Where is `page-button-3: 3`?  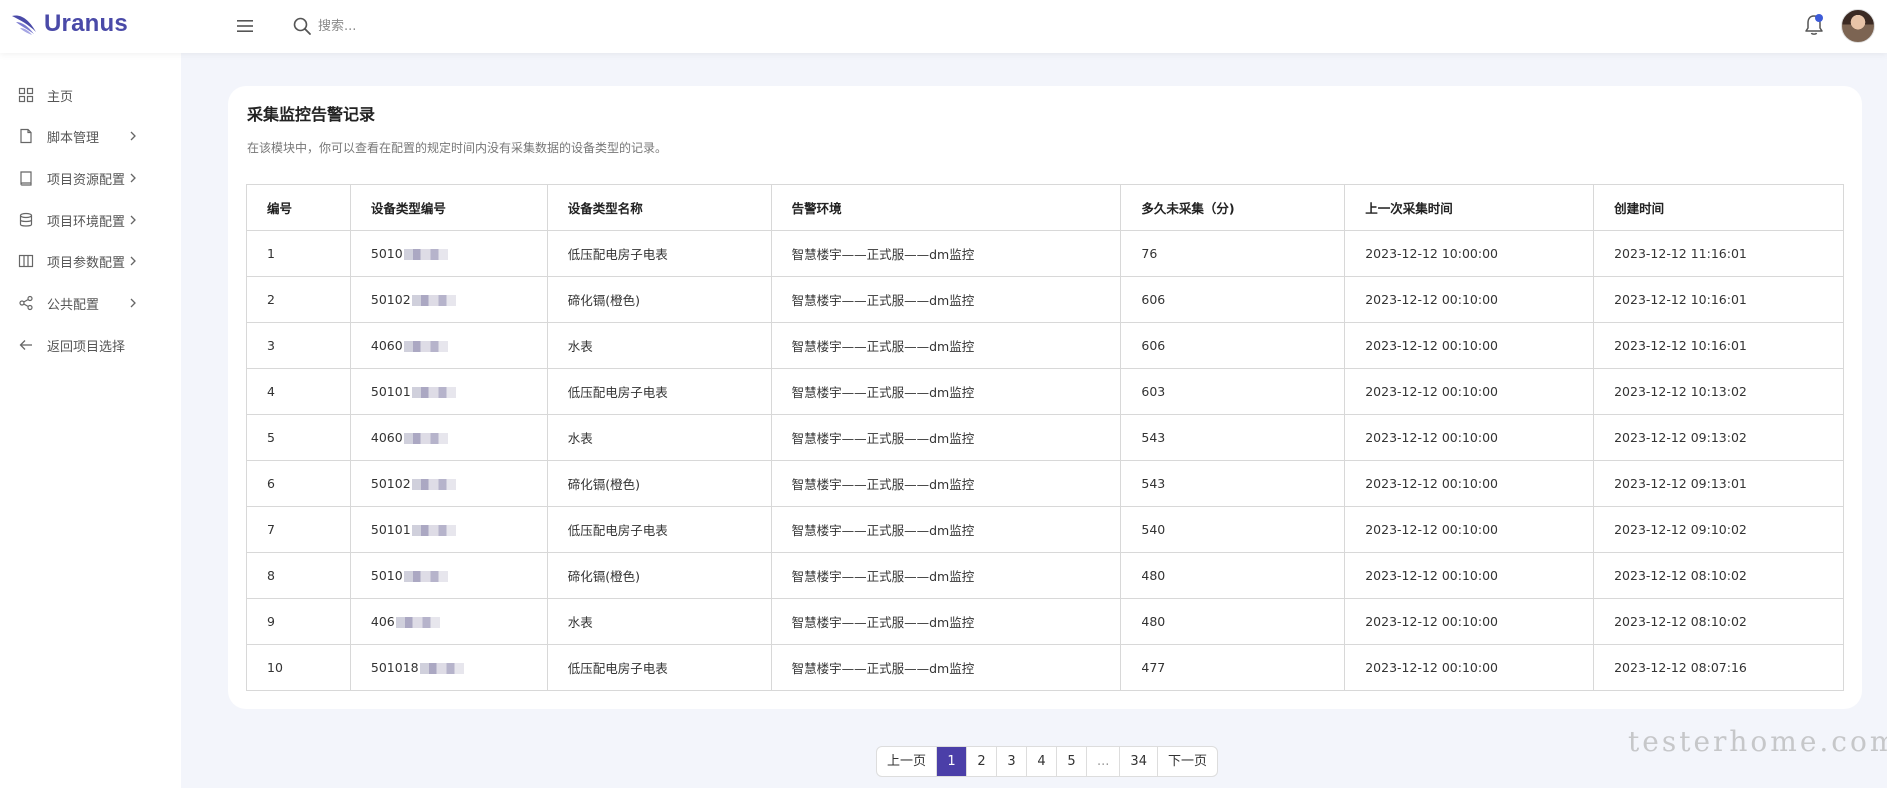 page-button-3: 3 is located at coordinates (1012, 761).